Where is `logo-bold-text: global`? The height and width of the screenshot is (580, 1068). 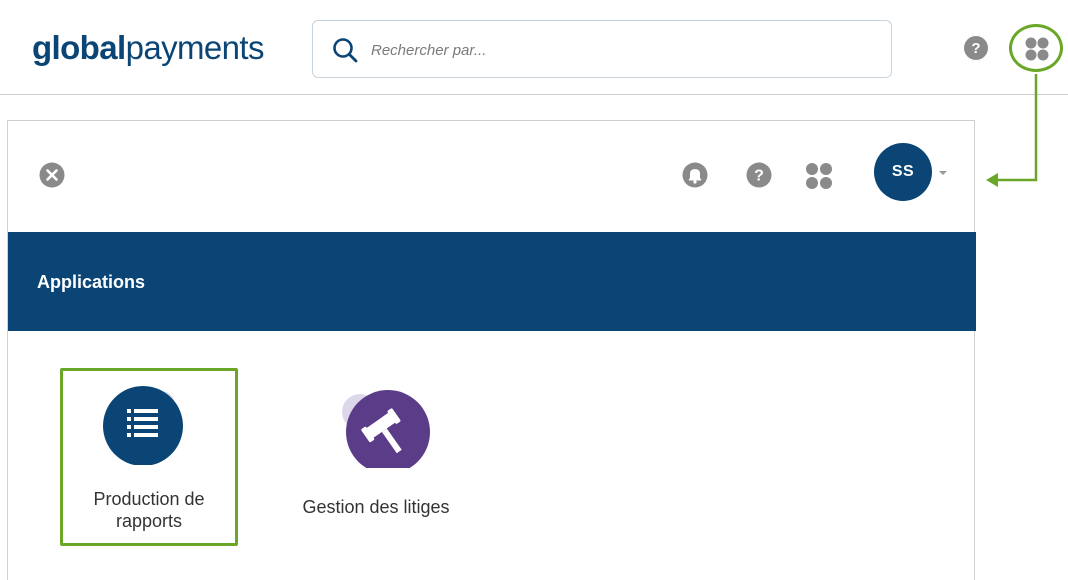 logo-bold-text: global is located at coordinates (79, 47).